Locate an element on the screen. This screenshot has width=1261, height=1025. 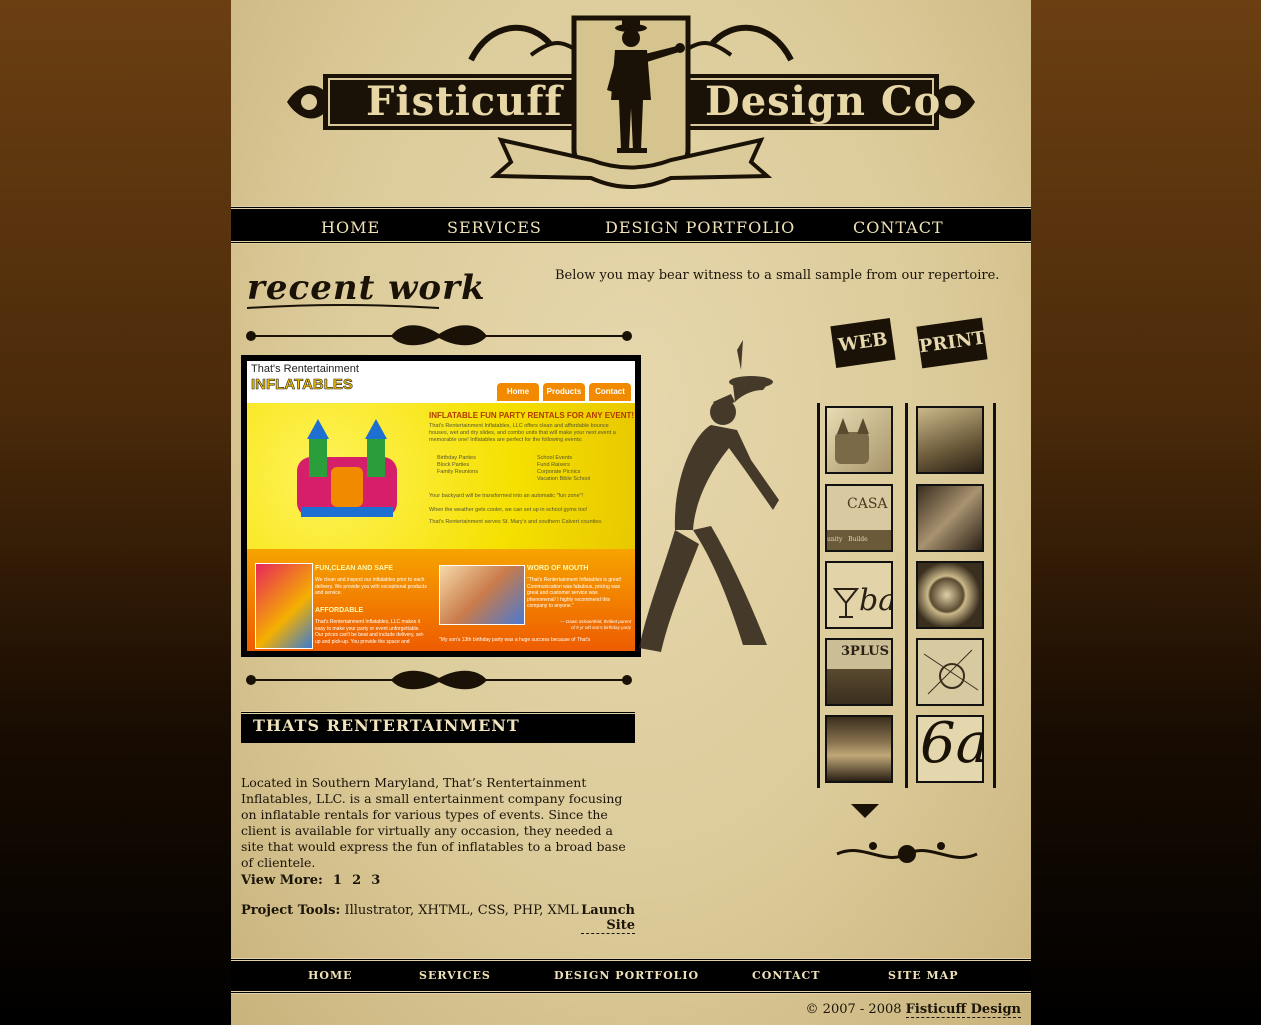
preview-list-item: Block Parties is located at coordinates (453, 465).